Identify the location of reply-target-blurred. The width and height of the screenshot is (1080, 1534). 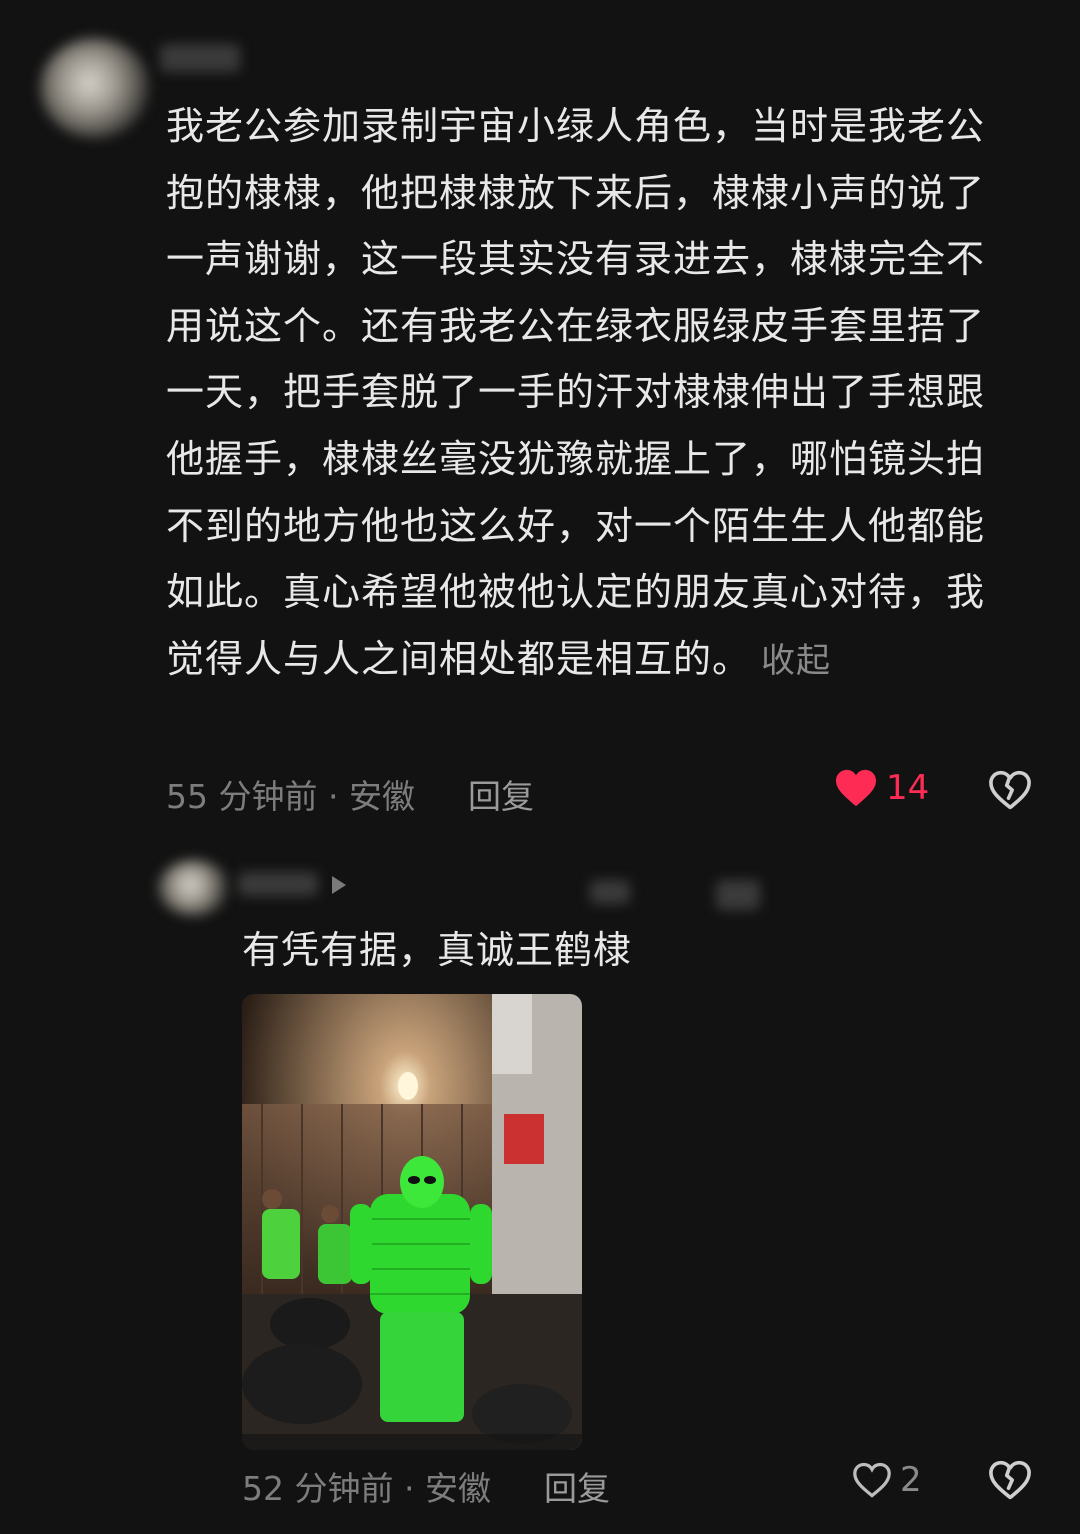
(610, 892).